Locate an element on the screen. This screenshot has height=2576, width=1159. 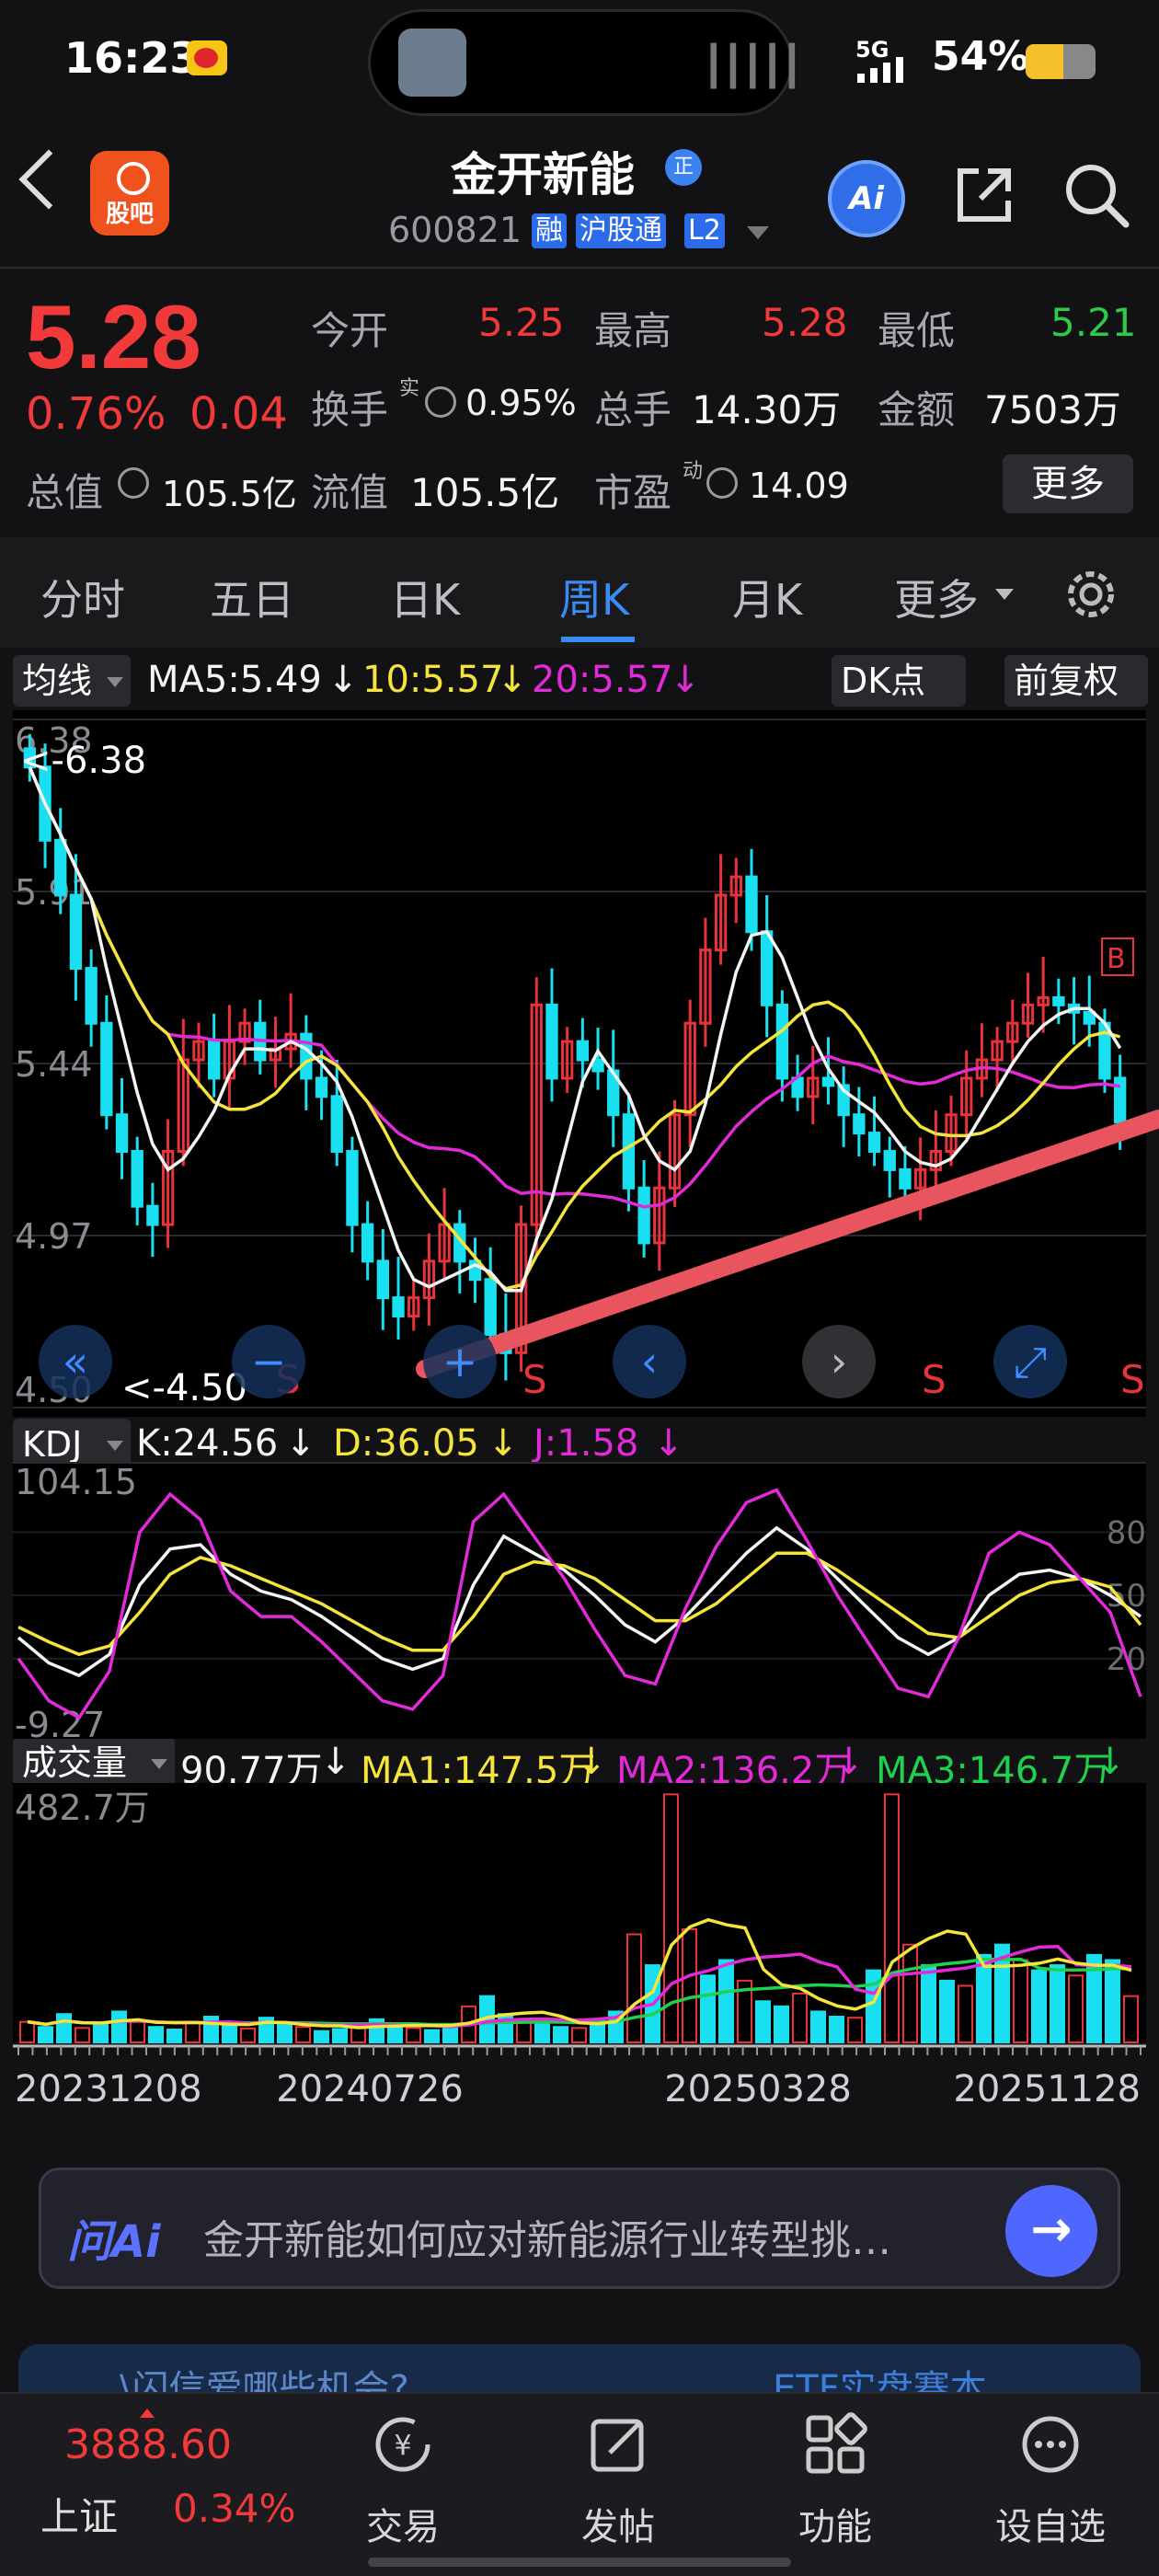
tab-weekly: 周K is located at coordinates (594, 597).